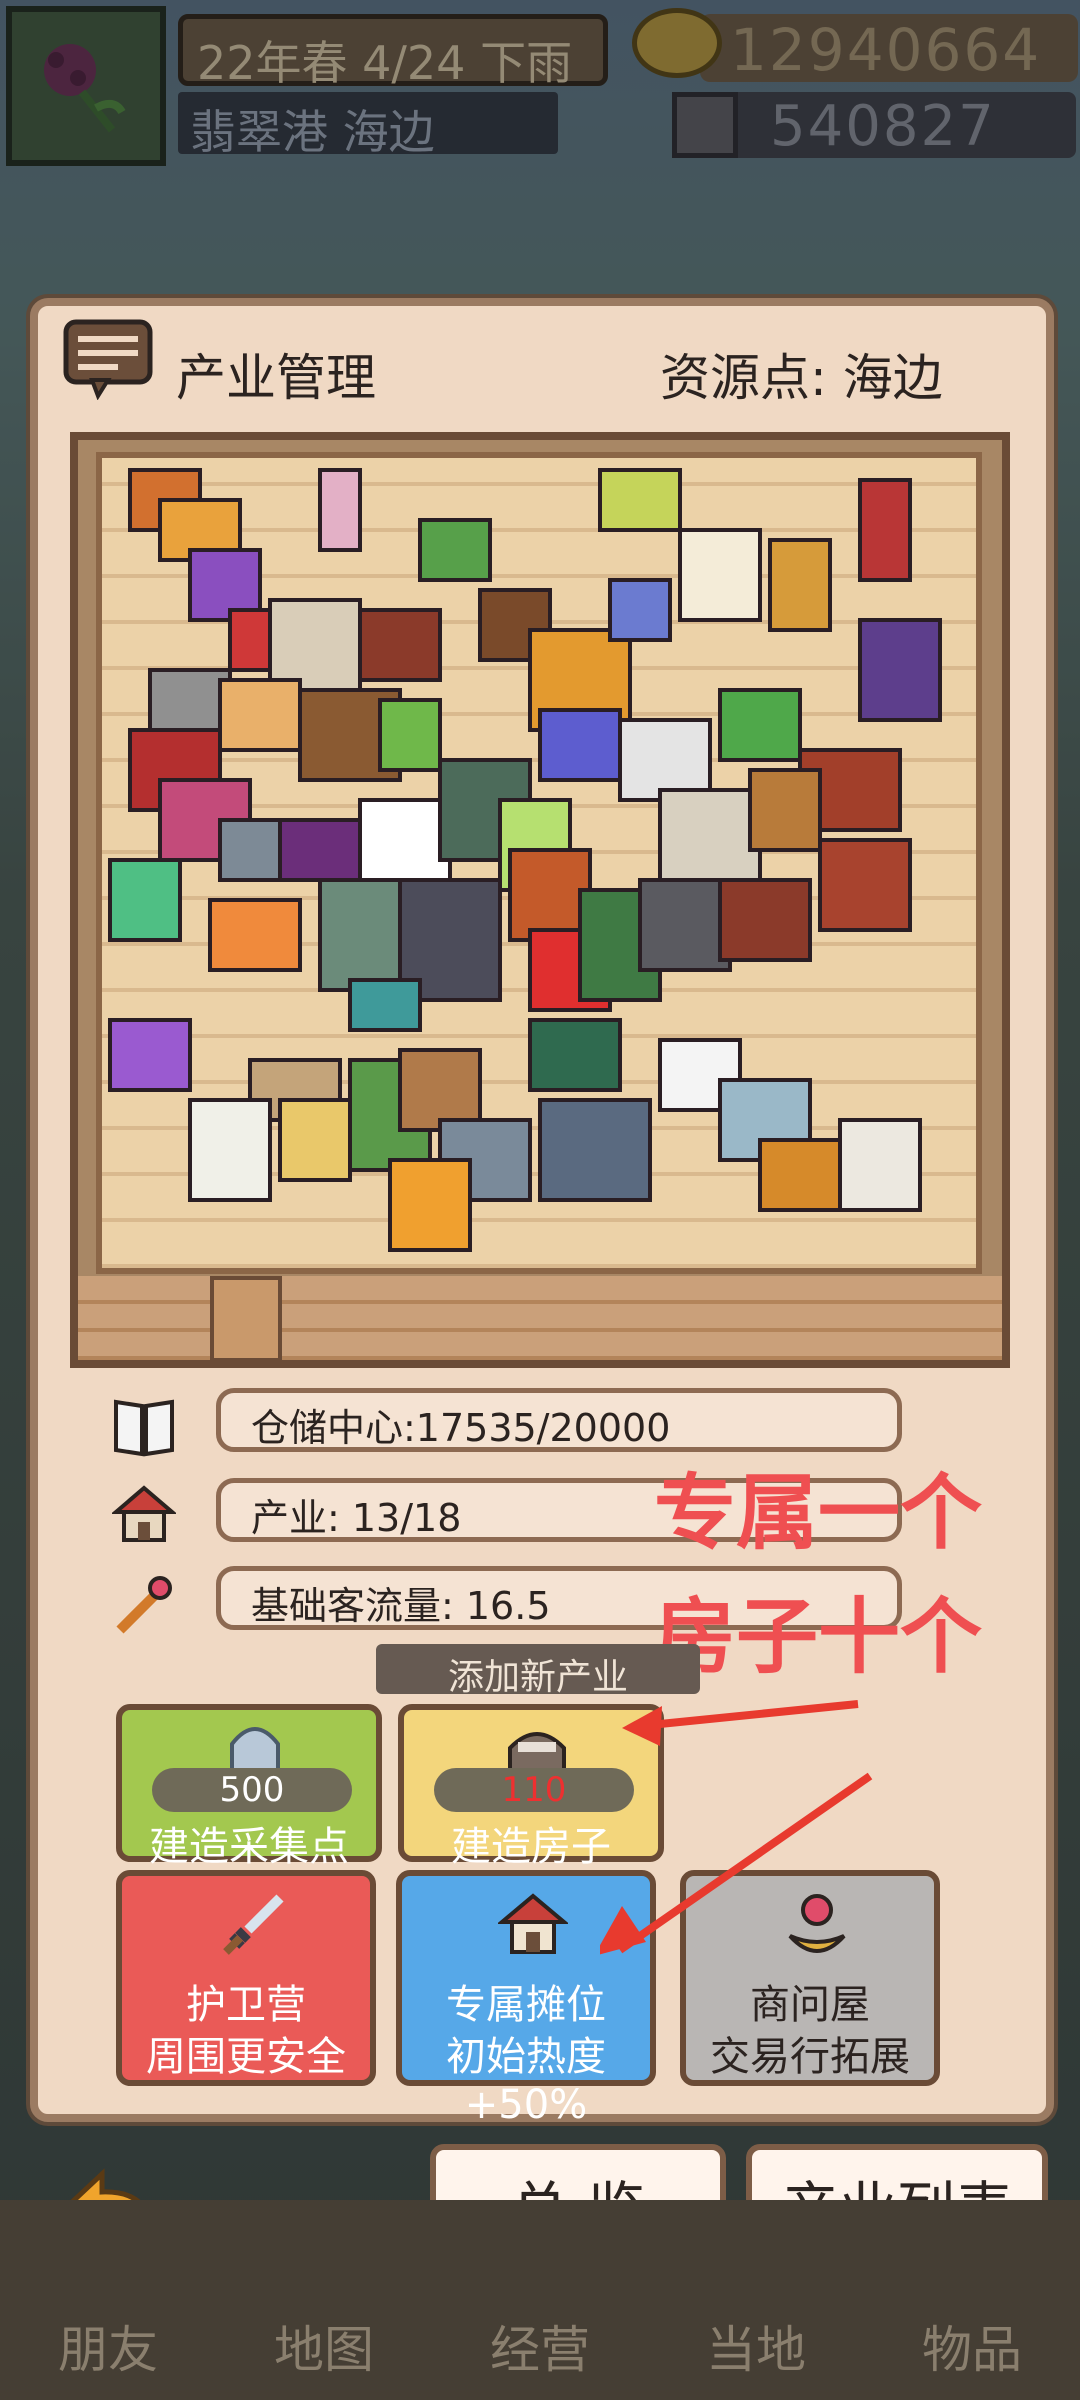  What do you see at coordinates (810, 2057) in the screenshot?
I see `merchant-desc: 交易行拓展` at bounding box center [810, 2057].